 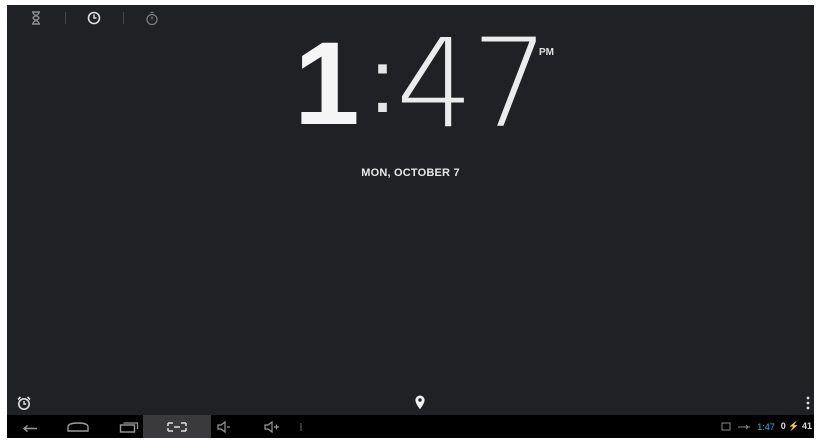 What do you see at coordinates (744, 426) in the screenshot?
I see `usb-icon` at bounding box center [744, 426].